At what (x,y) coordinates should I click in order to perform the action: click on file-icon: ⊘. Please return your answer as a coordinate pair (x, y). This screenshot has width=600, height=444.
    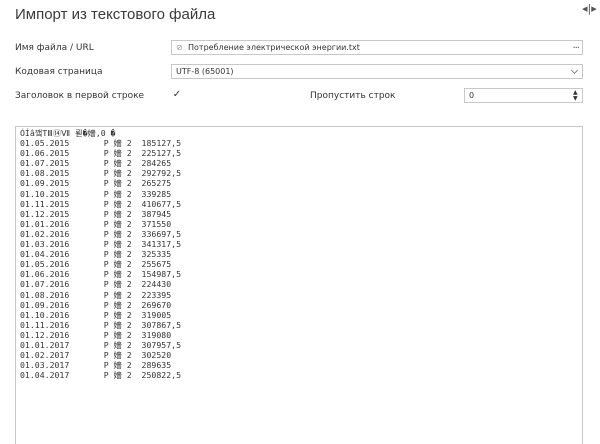
    Looking at the image, I should click on (179, 47).